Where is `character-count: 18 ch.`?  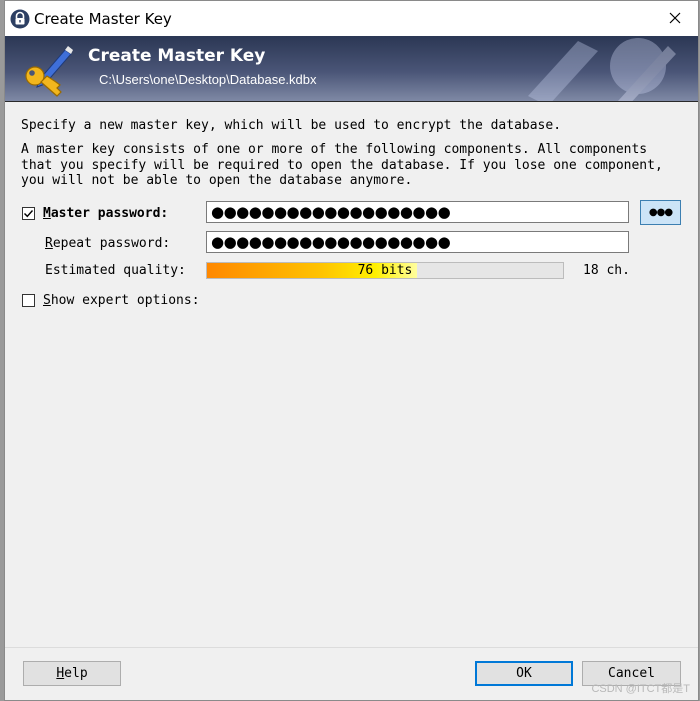
character-count: 18 ch. is located at coordinates (606, 270).